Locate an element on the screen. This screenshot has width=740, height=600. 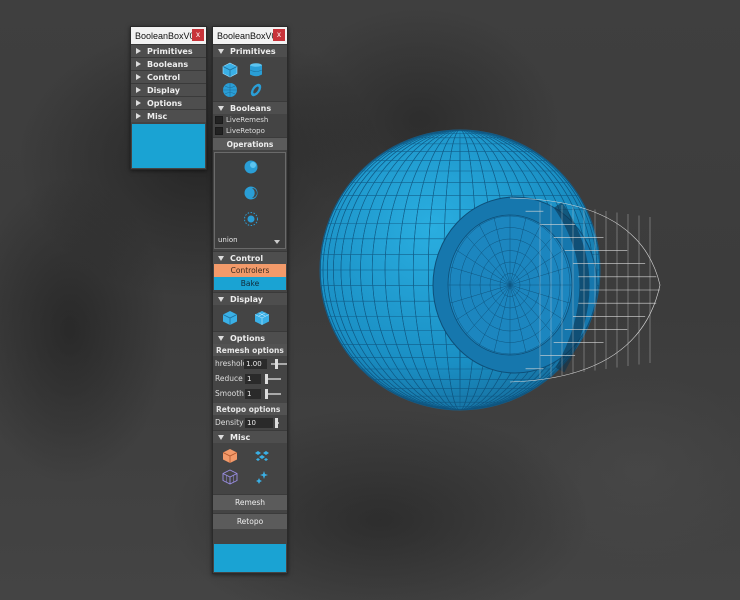
misc-icons is located at coordinates (250, 455).